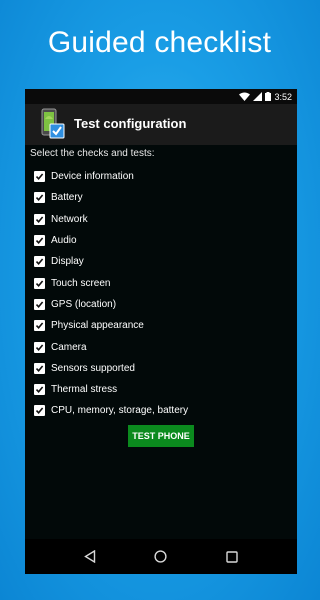  Describe the element at coordinates (53, 124) in the screenshot. I see `app-logo-icon` at that location.